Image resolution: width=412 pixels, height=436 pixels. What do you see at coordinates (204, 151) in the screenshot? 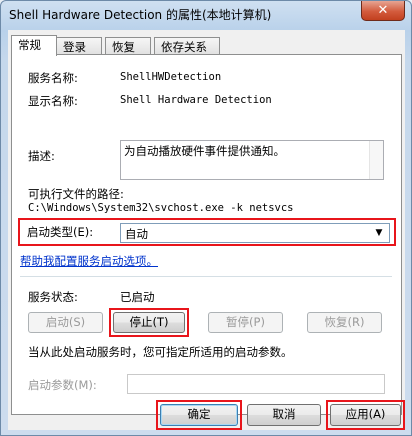
I see `description-value: 为自动播放硬件事件提供通知。` at bounding box center [204, 151].